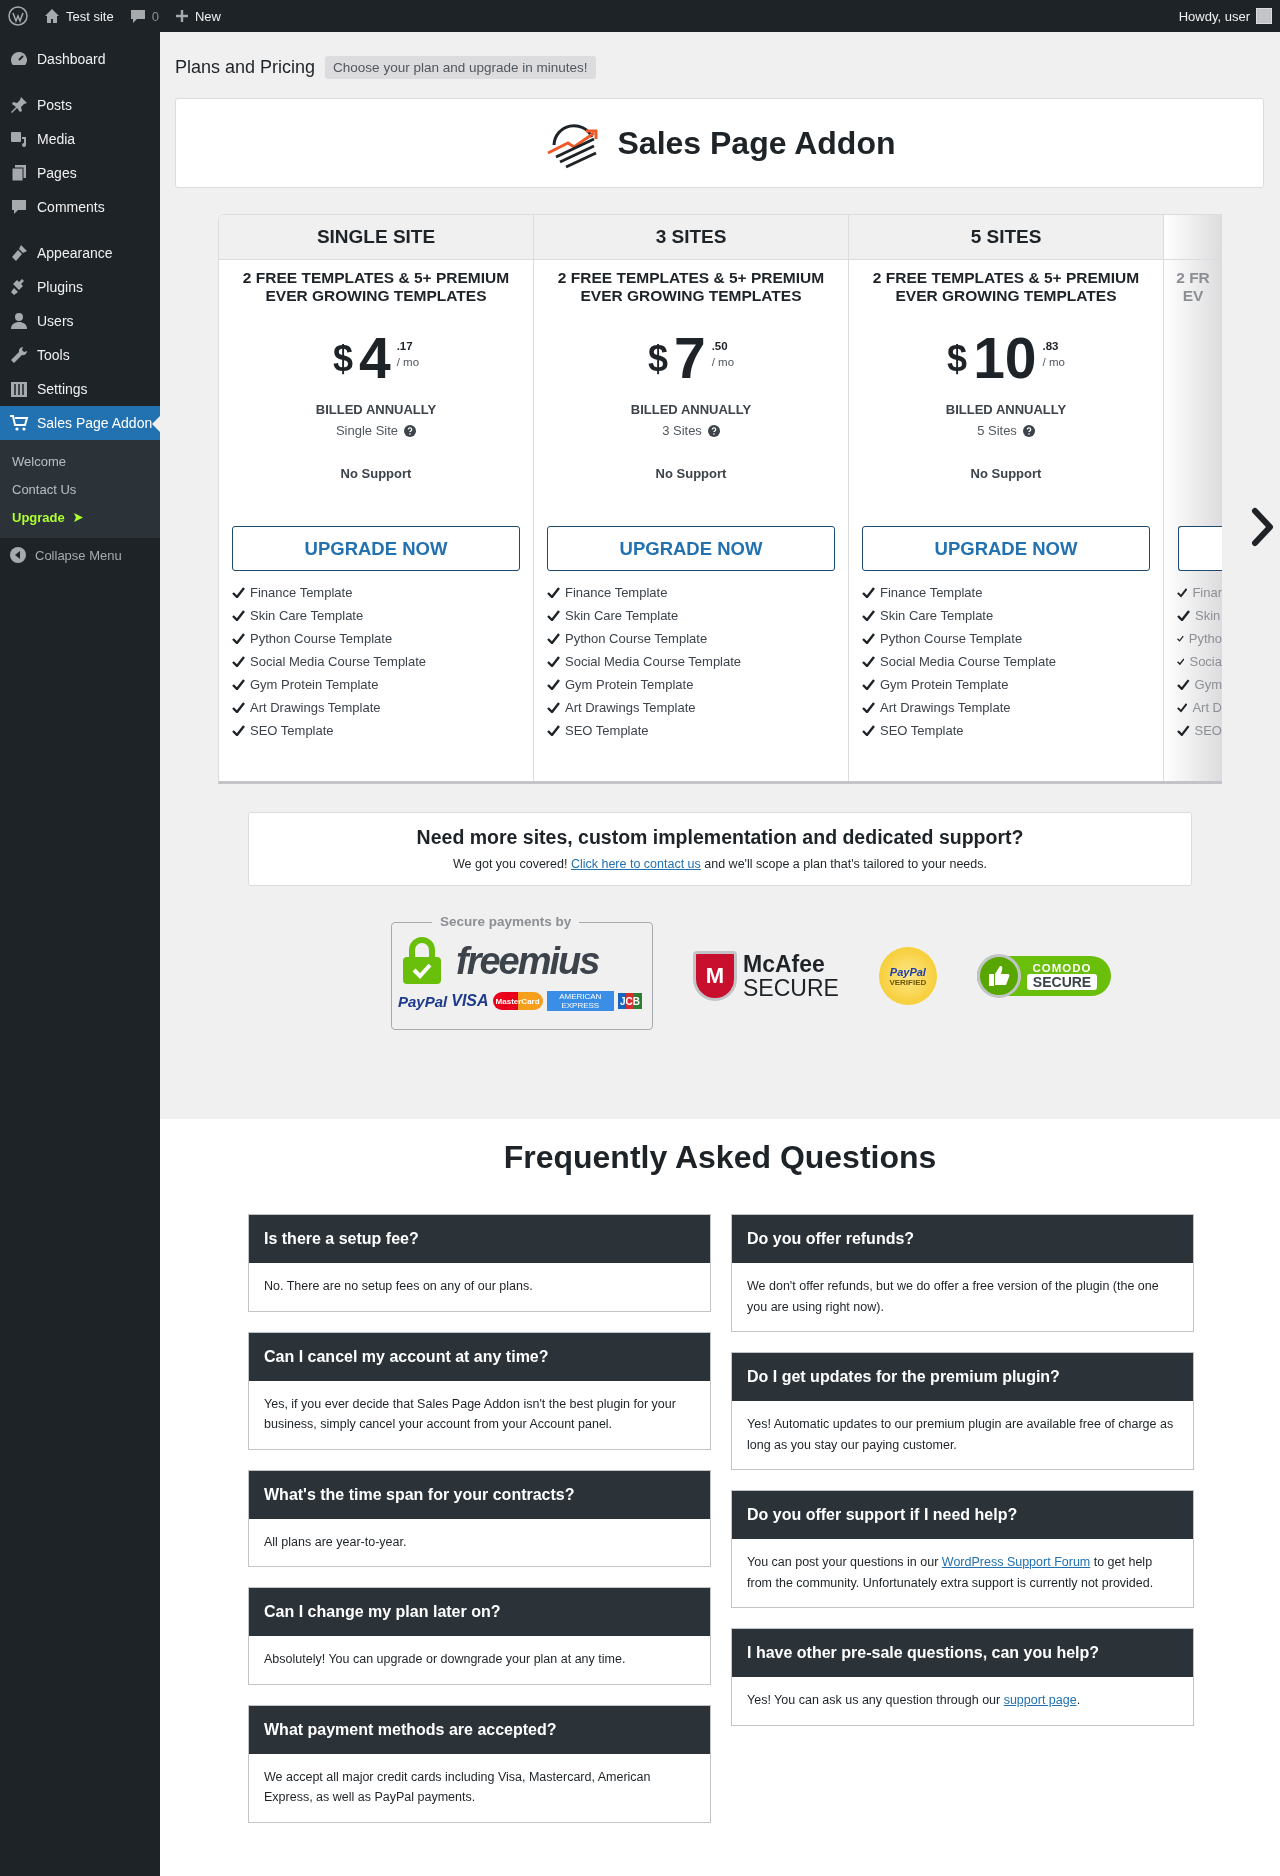 The height and width of the screenshot is (1876, 1280). What do you see at coordinates (19, 389) in the screenshot?
I see `settings-icon` at bounding box center [19, 389].